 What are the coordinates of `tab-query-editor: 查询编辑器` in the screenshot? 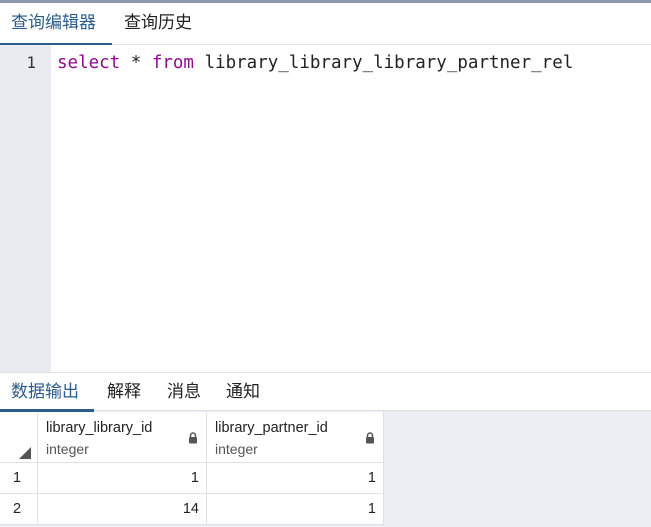 It's located at (56, 24).